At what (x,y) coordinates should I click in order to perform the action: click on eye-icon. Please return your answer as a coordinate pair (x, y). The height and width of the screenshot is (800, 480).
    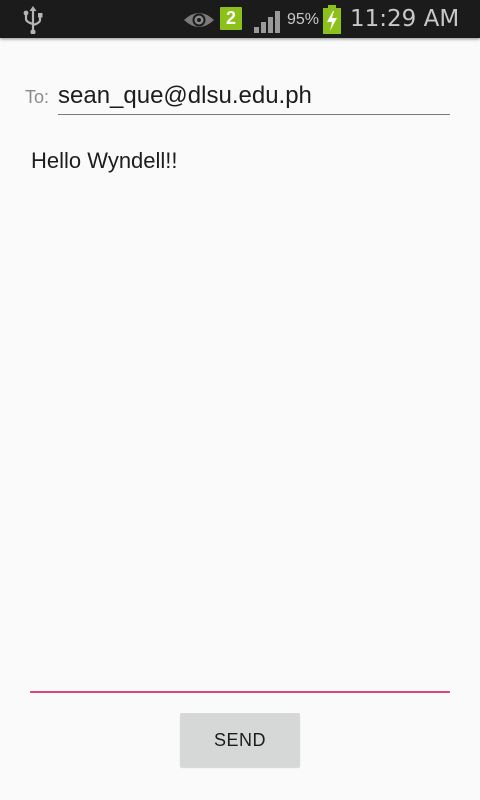
    Looking at the image, I should click on (199, 20).